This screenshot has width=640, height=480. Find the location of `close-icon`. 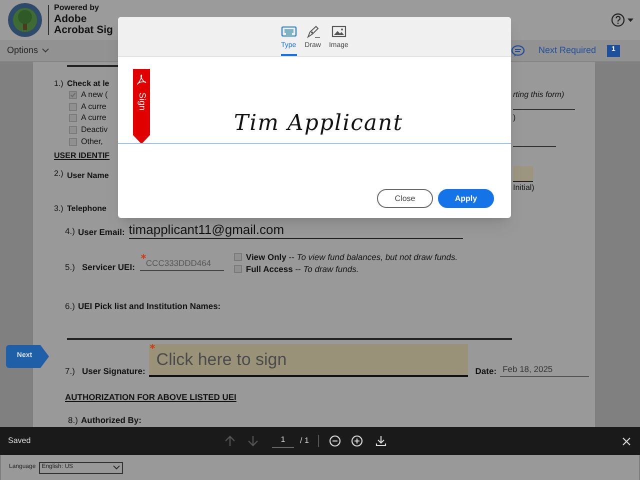

close-icon is located at coordinates (626, 441).